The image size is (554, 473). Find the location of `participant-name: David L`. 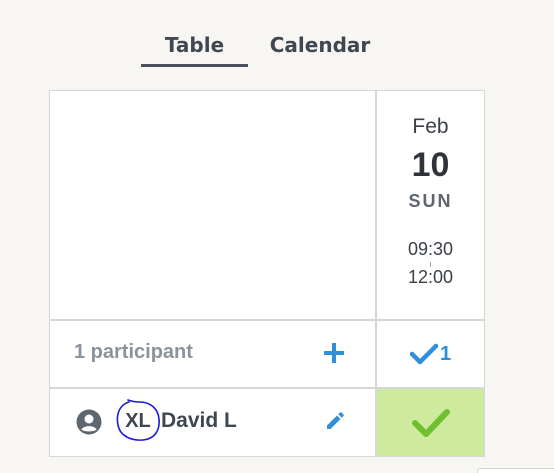

participant-name: David L is located at coordinates (199, 420).